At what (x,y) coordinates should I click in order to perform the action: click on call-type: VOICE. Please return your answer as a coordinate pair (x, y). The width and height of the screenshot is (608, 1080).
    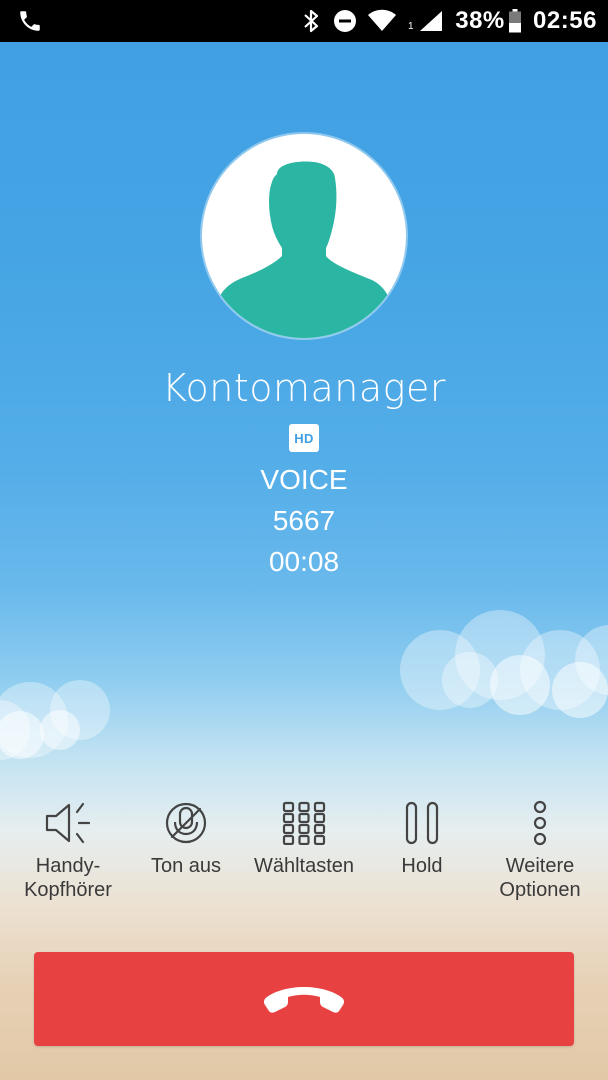
    Looking at the image, I should click on (304, 479).